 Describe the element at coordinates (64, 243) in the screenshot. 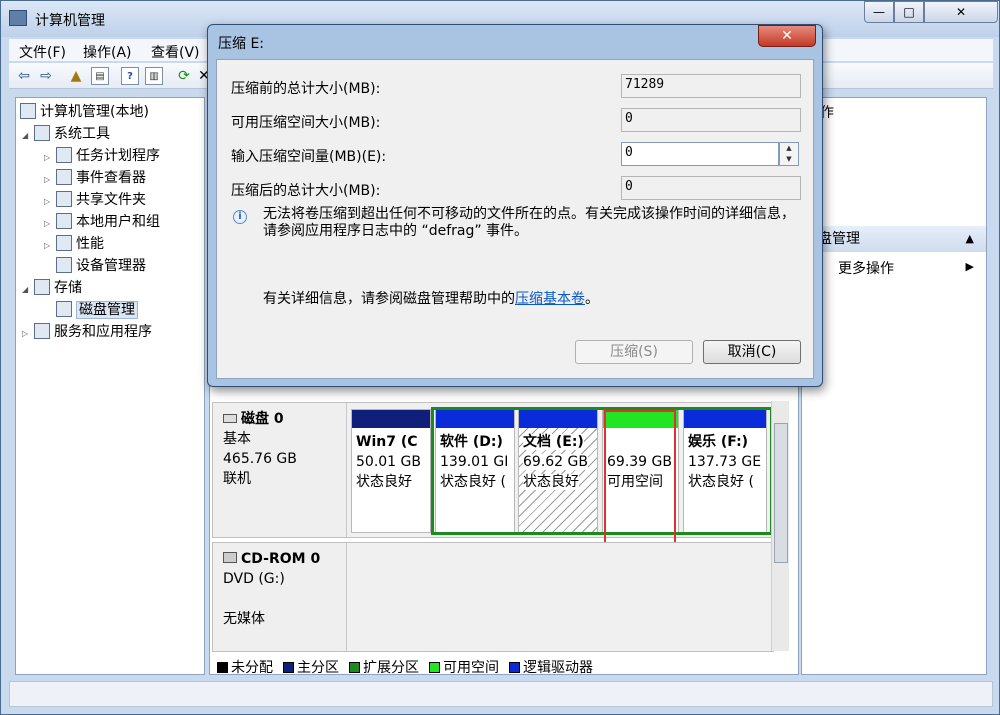

I see `performance-icon` at that location.